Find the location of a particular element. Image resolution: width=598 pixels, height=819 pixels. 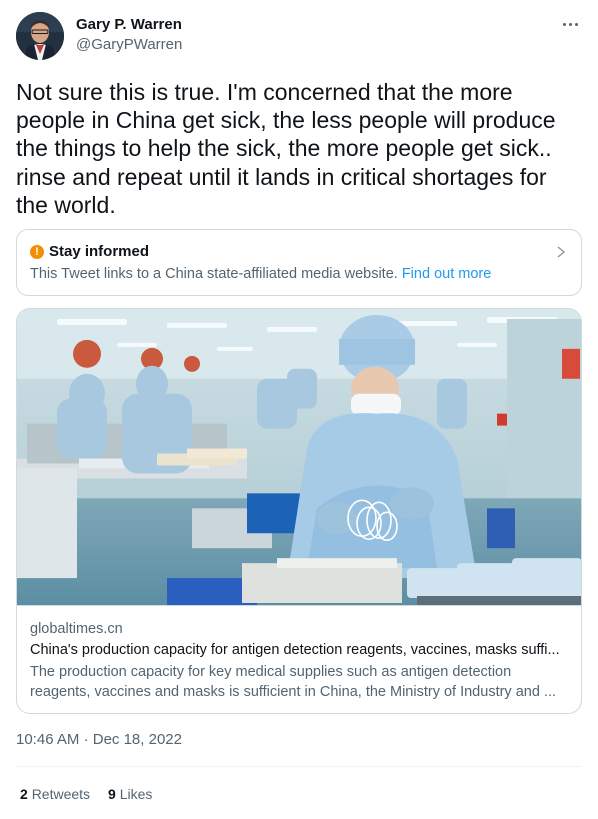

engagement-stats: 2 Retweets 9 Likes is located at coordinates (95, 794).